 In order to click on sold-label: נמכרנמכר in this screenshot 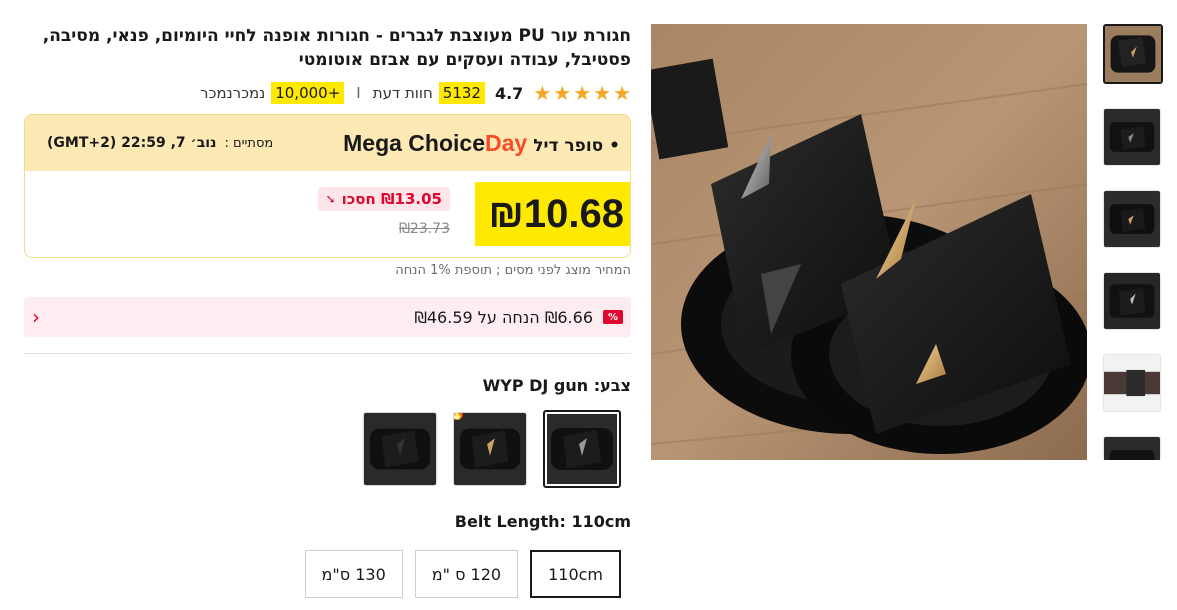, I will do `click(233, 93)`.